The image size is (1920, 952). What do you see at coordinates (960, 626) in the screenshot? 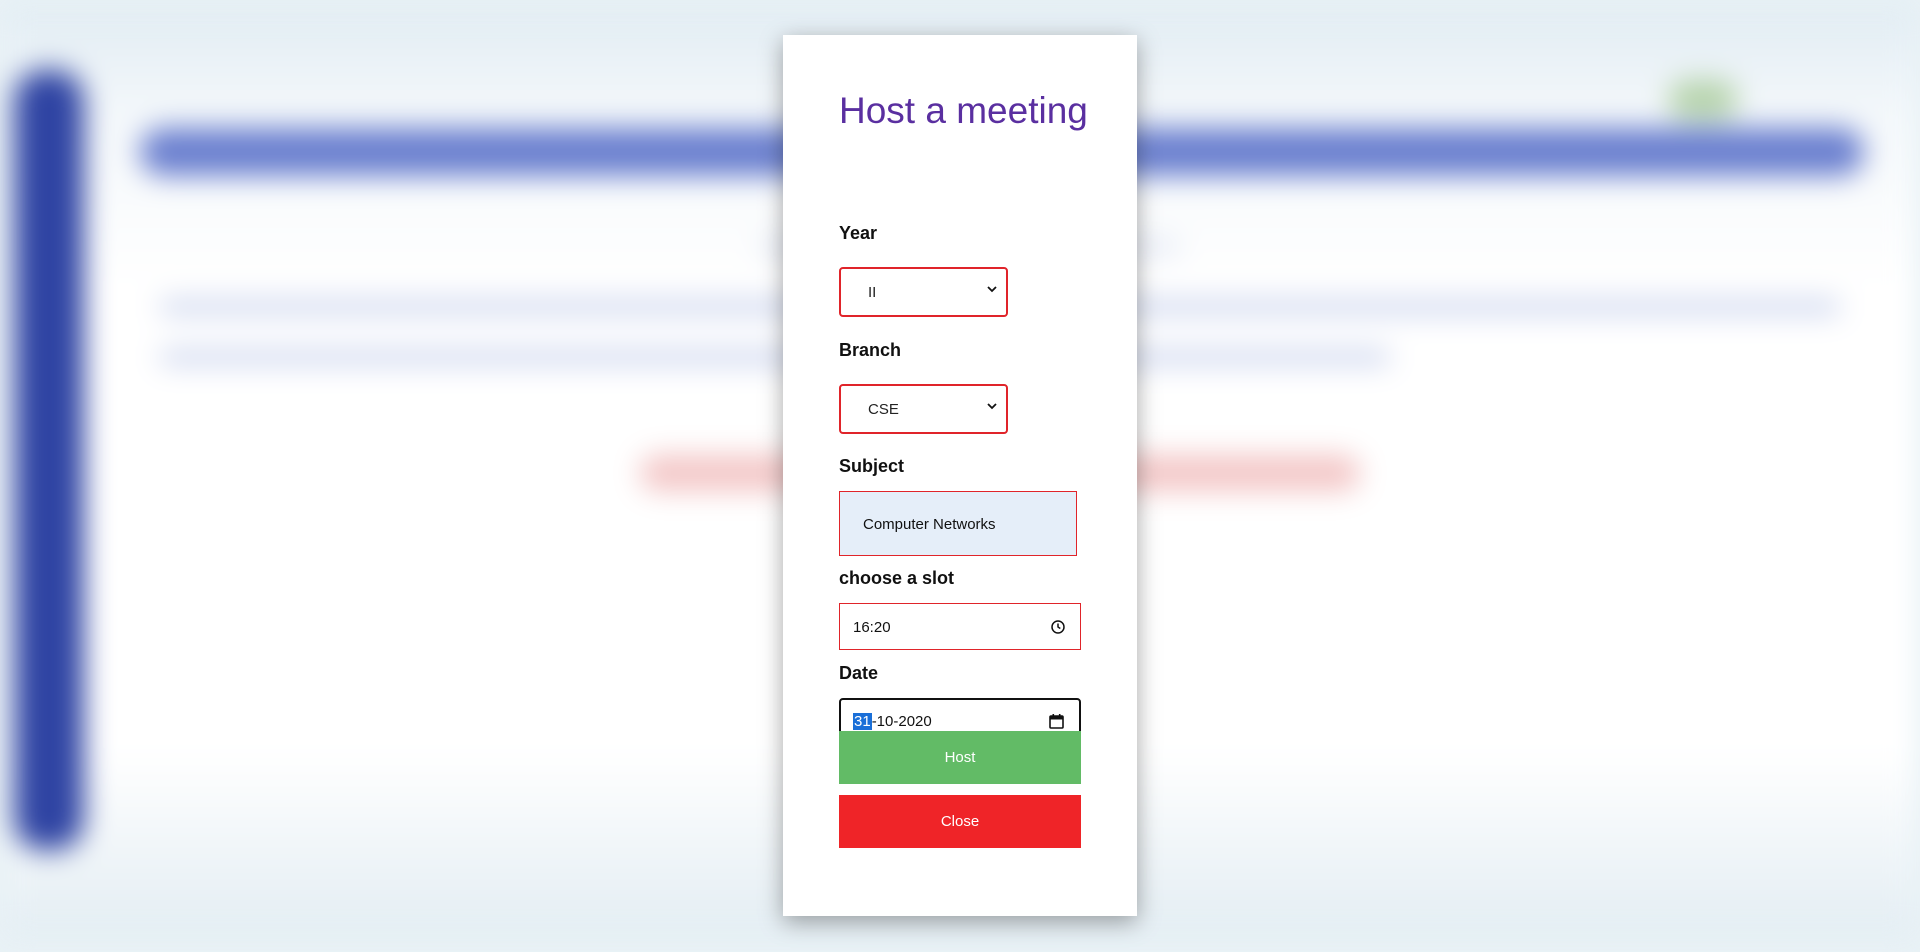
I see `slot-time-input: 16:20` at bounding box center [960, 626].